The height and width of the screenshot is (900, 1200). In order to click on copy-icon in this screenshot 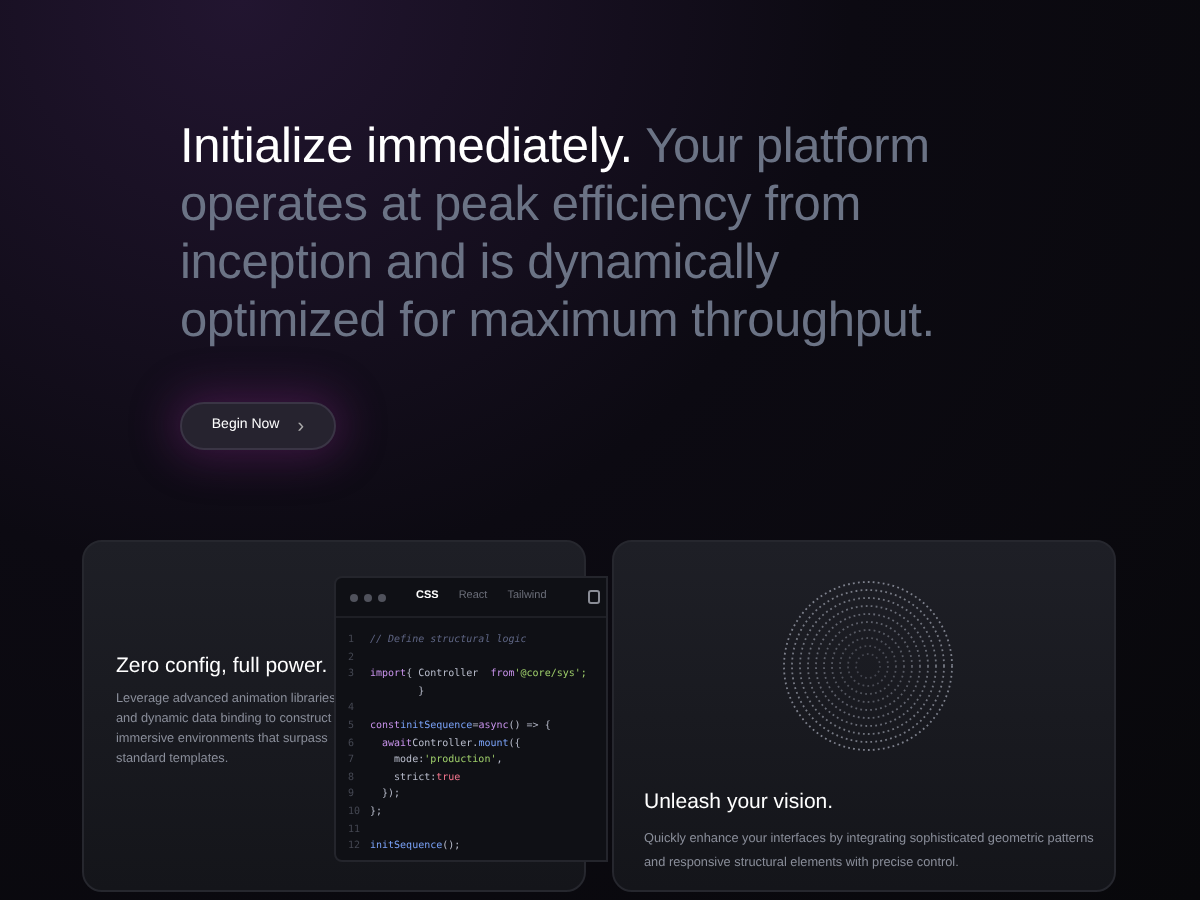, I will do `click(594, 597)`.